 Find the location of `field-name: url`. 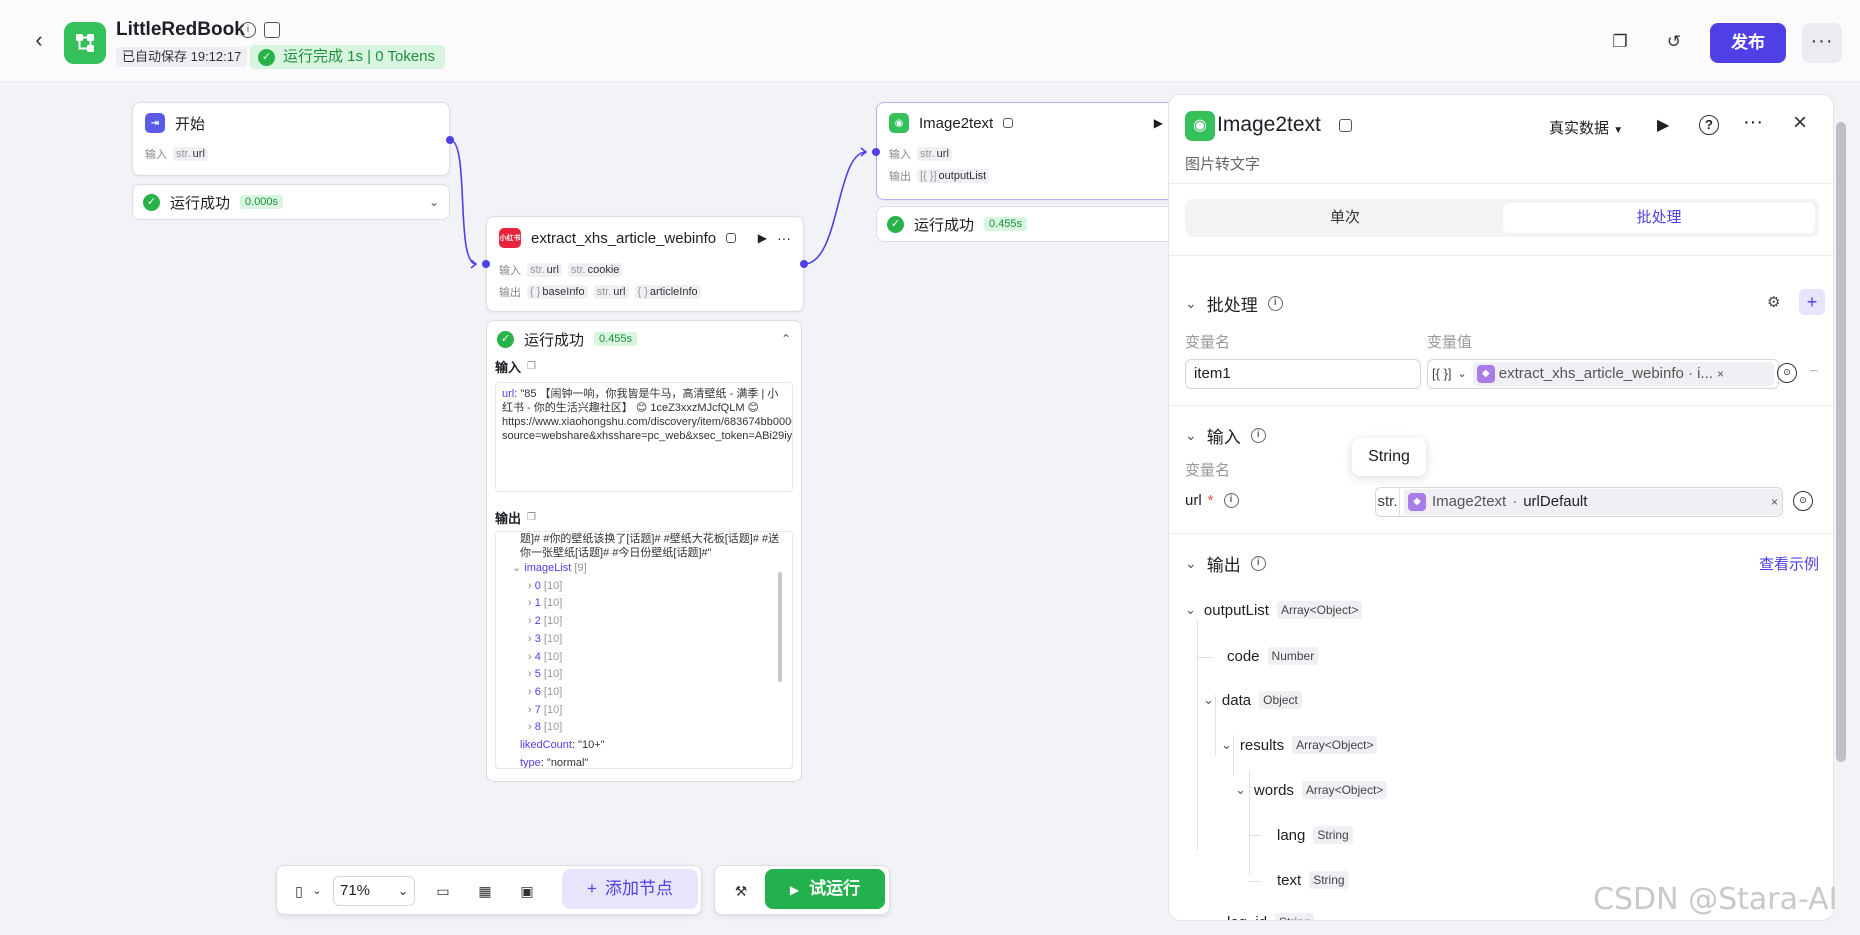

field-name: url is located at coordinates (1193, 500).